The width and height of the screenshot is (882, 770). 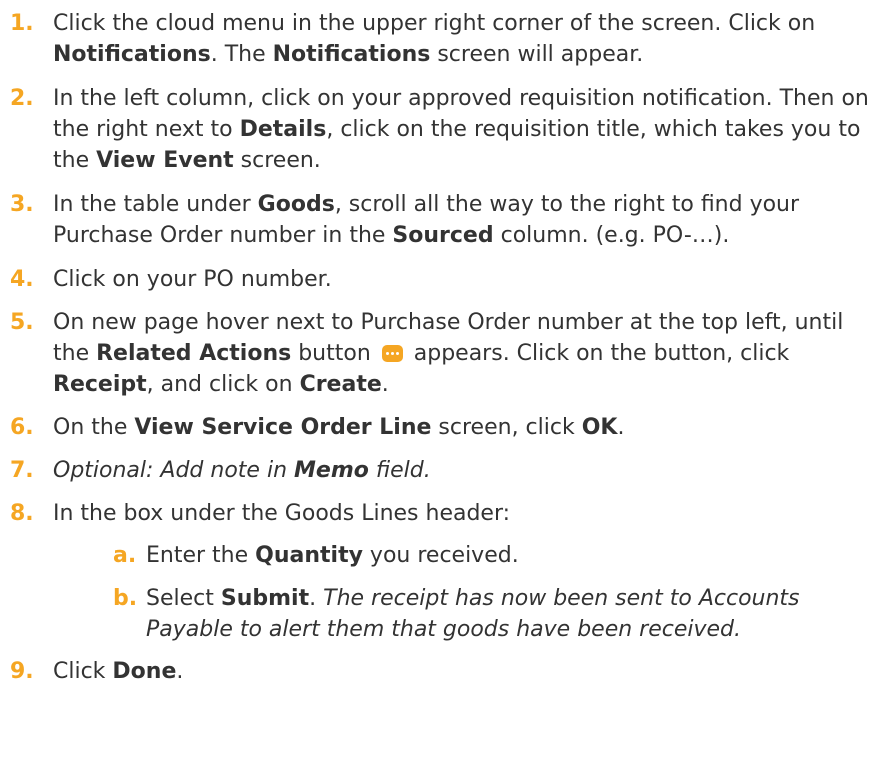 What do you see at coordinates (296, 204) in the screenshot?
I see `goods-term: Goods` at bounding box center [296, 204].